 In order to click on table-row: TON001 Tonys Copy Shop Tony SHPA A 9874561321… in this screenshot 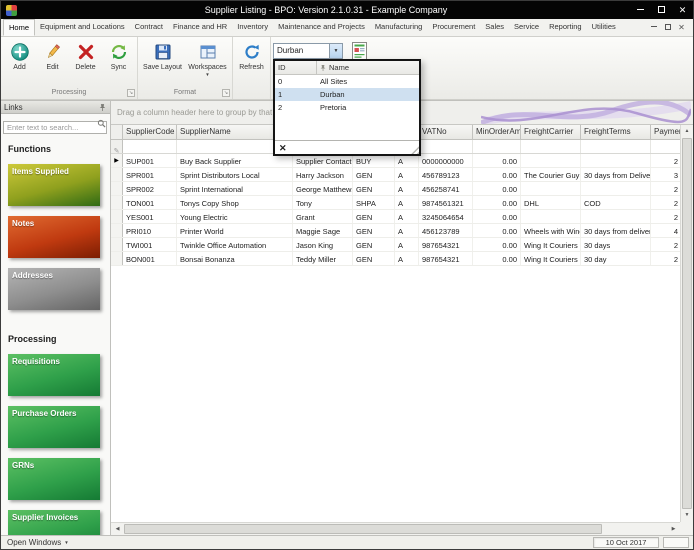, I will do `click(396, 203)`.